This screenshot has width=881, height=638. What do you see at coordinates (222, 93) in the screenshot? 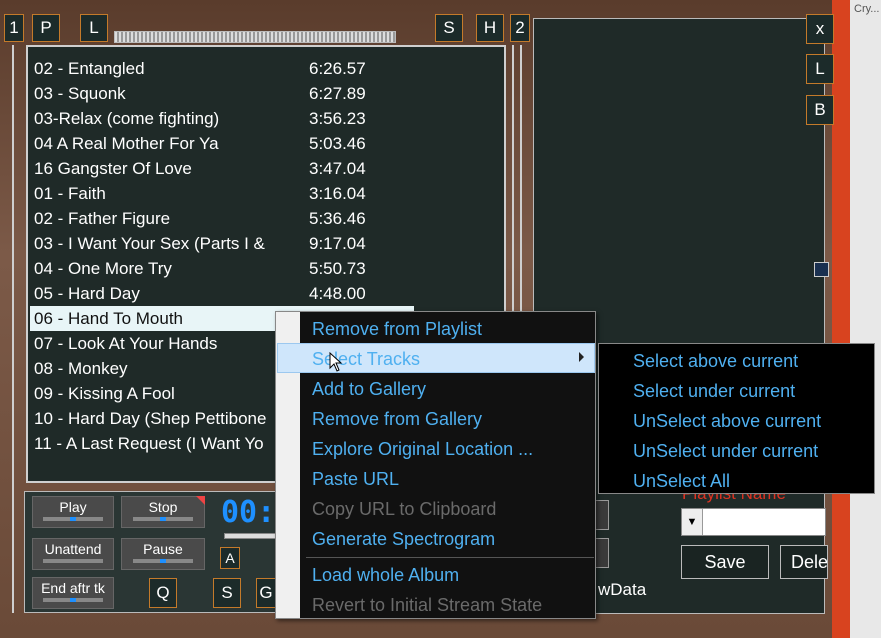
I see `playlist-row: 03 - Squonk 6:27.89` at bounding box center [222, 93].